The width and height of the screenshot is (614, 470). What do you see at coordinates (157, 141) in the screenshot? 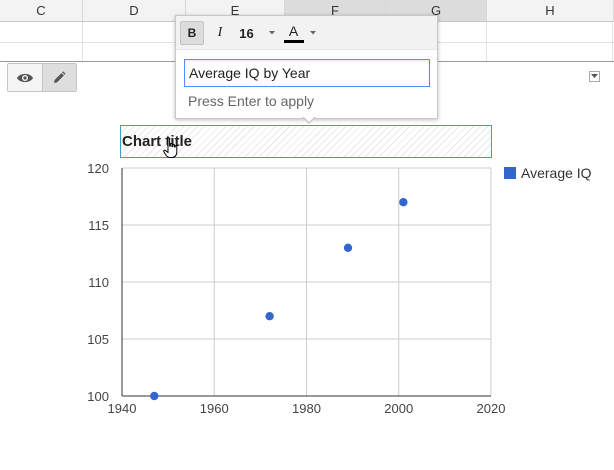
I see `chart-title: Chart title` at bounding box center [157, 141].